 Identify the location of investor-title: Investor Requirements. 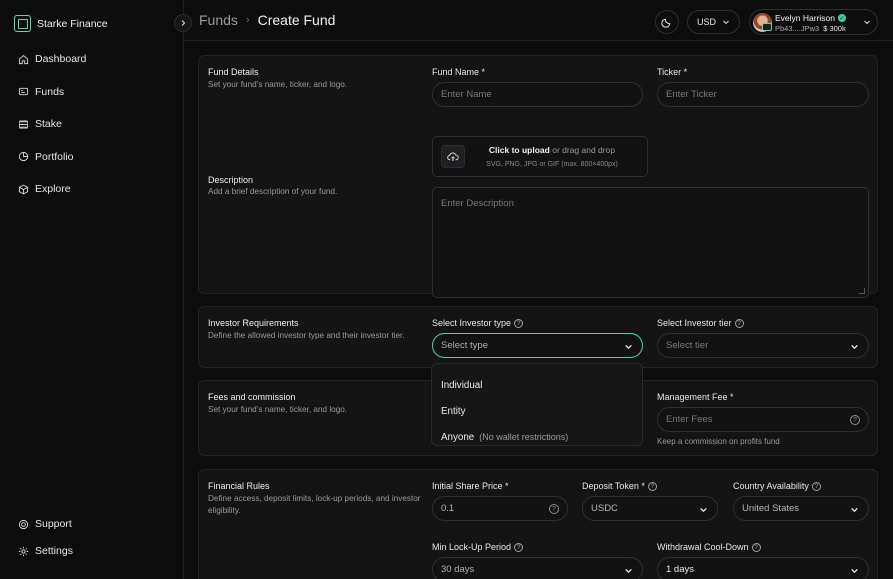
(253, 323).